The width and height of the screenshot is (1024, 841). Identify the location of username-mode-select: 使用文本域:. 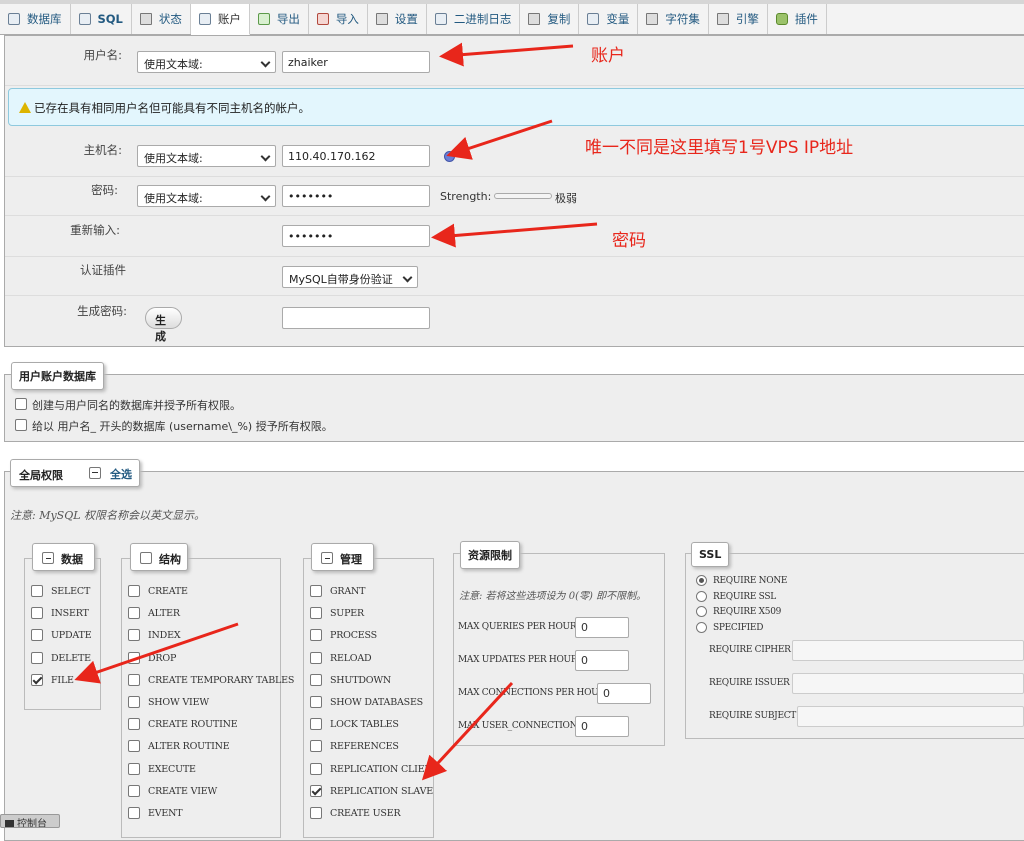
(206, 62).